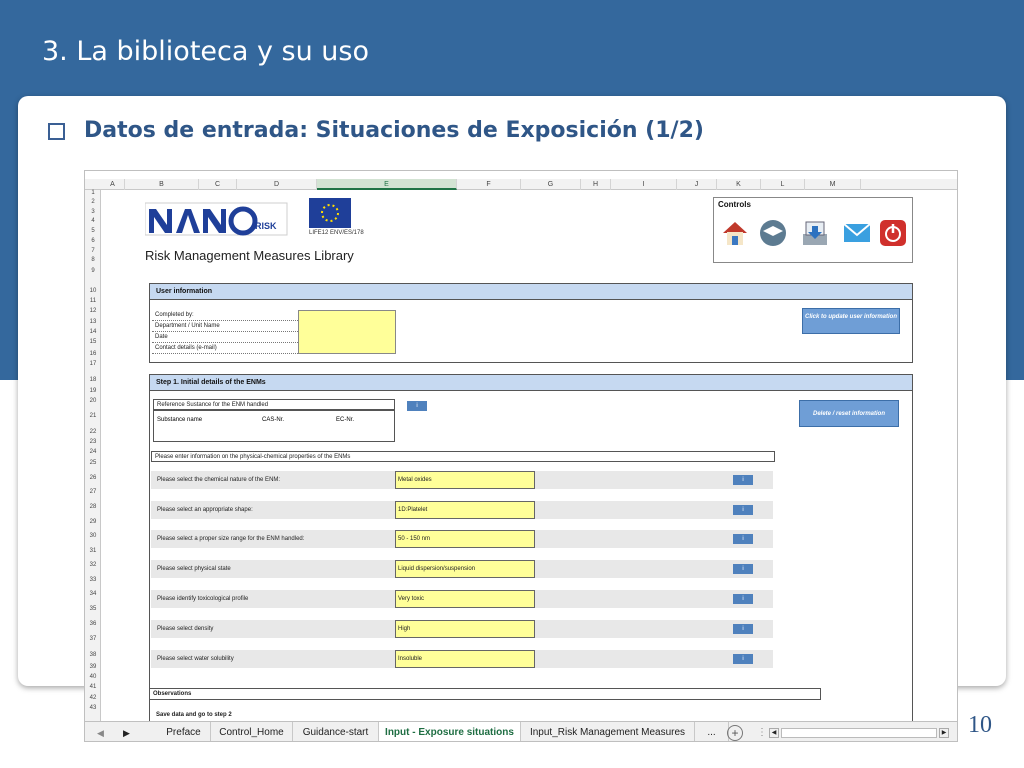  What do you see at coordinates (93, 332) in the screenshot?
I see `row-number: 14` at bounding box center [93, 332].